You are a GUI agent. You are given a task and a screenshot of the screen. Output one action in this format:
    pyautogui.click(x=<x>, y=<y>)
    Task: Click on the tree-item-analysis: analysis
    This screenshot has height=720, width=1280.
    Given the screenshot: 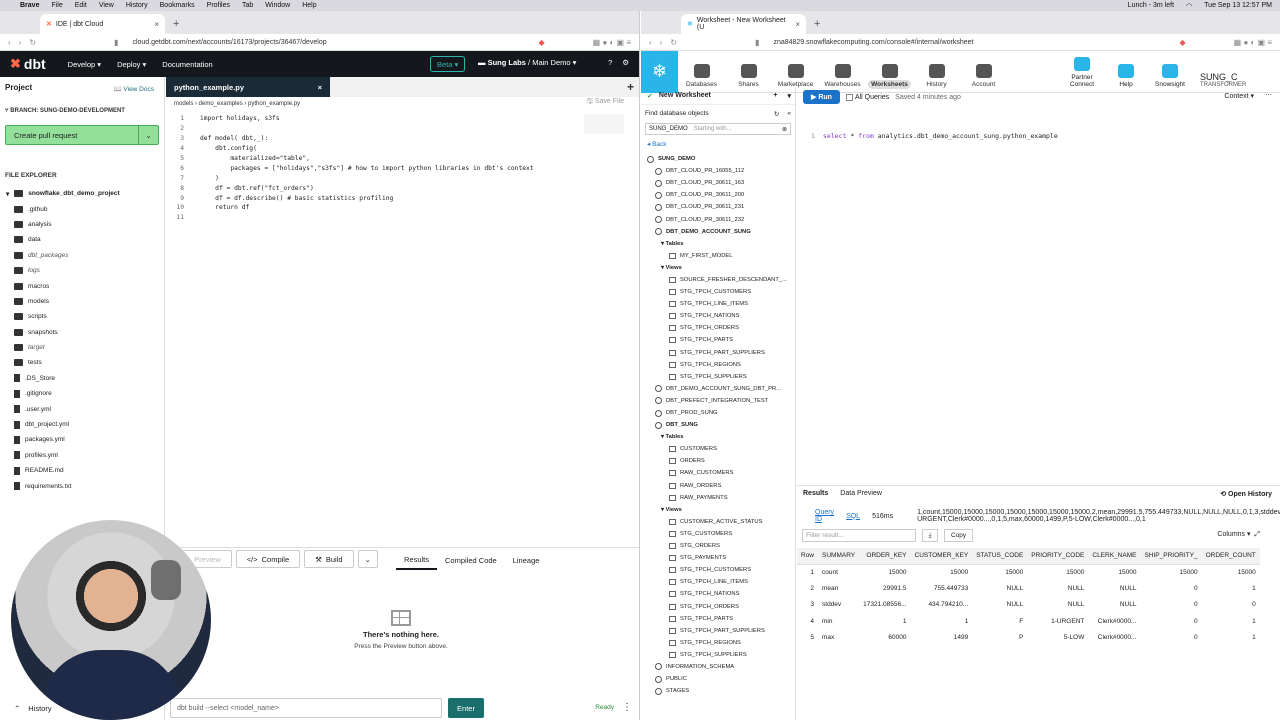 What is the action you would take?
    pyautogui.click(x=82, y=224)
    